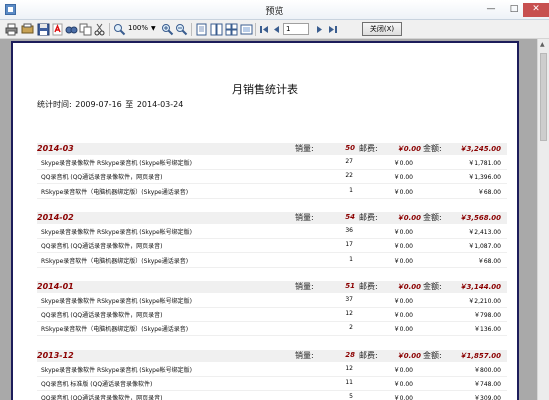  Describe the element at coordinates (54, 104) in the screenshot. I see `range-label: 统计时间:` at that location.